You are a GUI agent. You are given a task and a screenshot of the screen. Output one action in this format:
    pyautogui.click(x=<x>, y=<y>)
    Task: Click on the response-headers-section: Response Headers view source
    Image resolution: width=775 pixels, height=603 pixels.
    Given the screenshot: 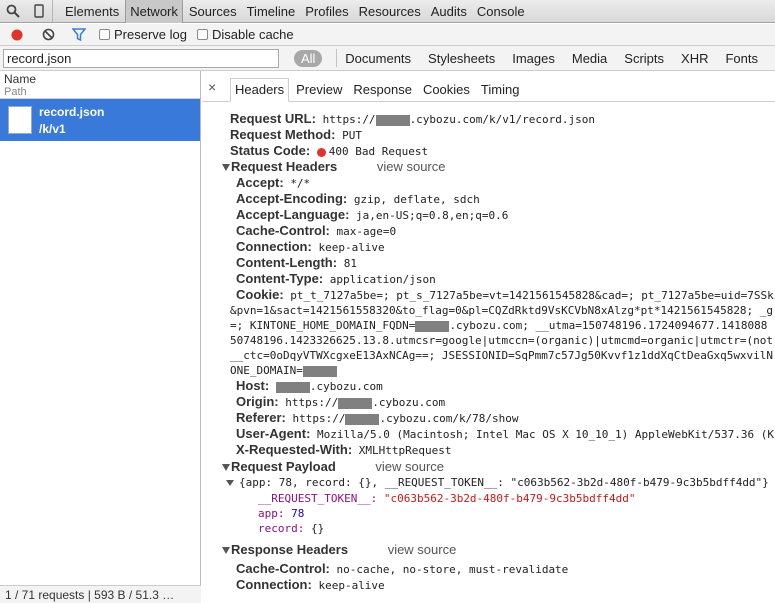 What is the action you would take?
    pyautogui.click(x=488, y=550)
    